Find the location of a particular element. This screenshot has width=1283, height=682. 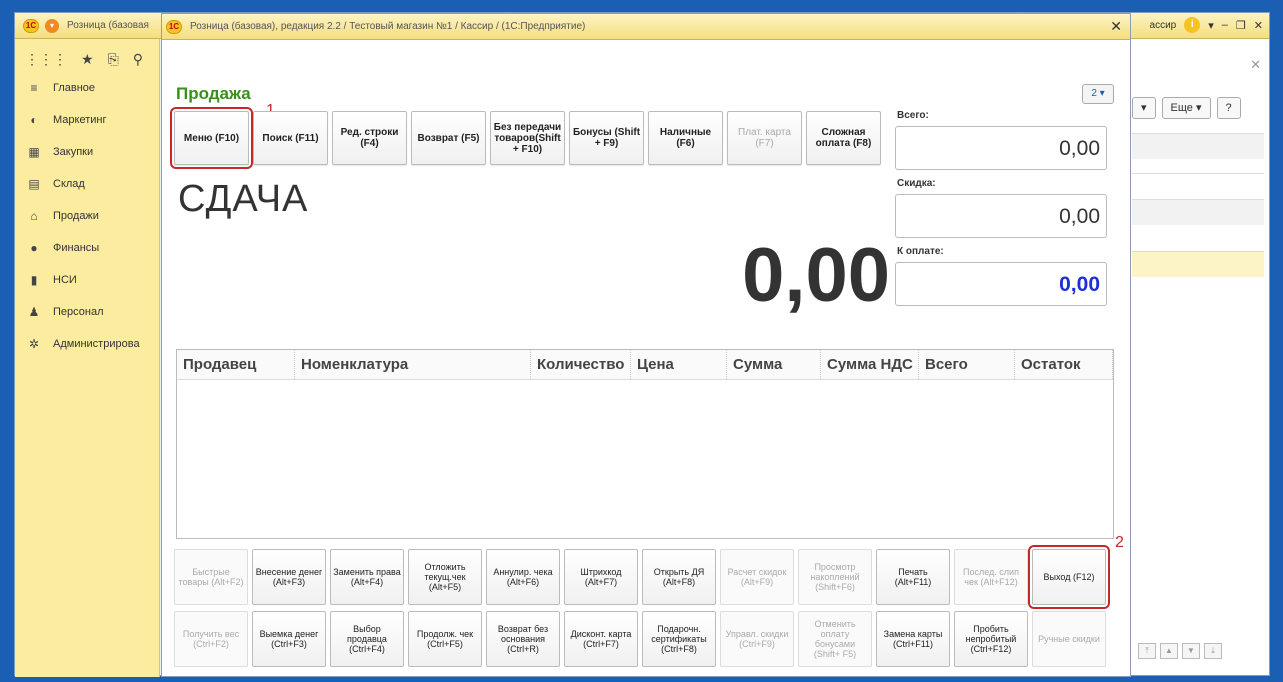

total-field: 0,00 is located at coordinates (1001, 148).